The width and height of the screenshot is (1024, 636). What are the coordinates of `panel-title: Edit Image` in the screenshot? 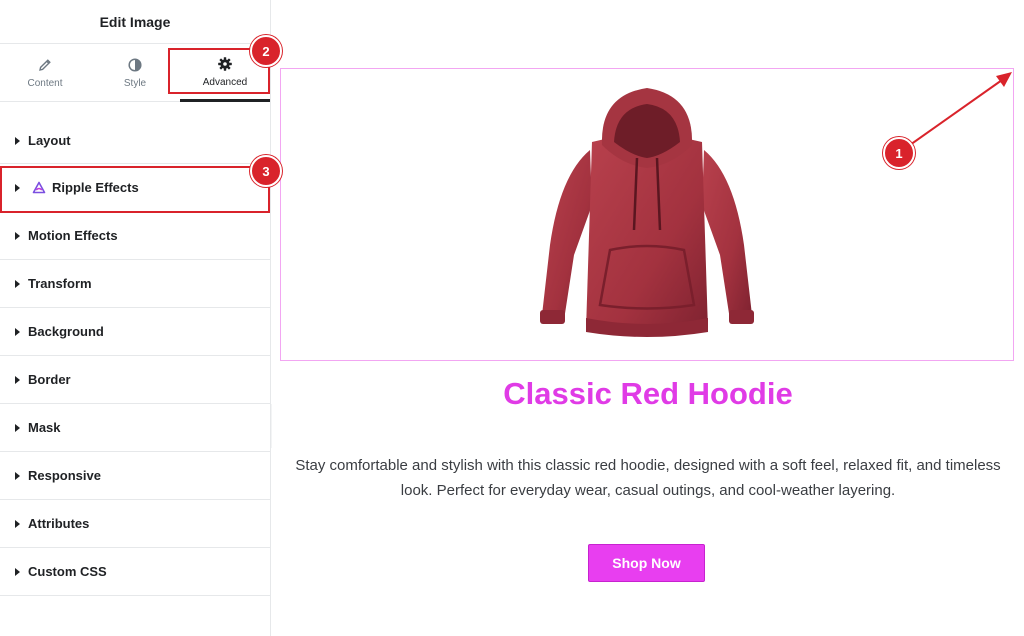 It's located at (135, 21).